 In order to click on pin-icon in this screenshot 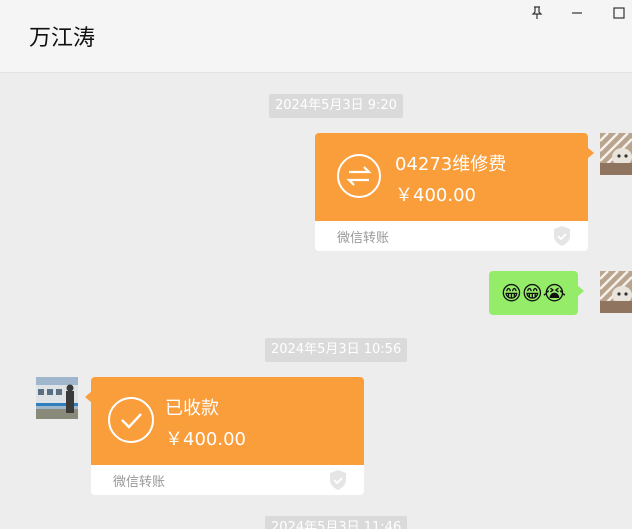, I will do `click(537, 13)`.